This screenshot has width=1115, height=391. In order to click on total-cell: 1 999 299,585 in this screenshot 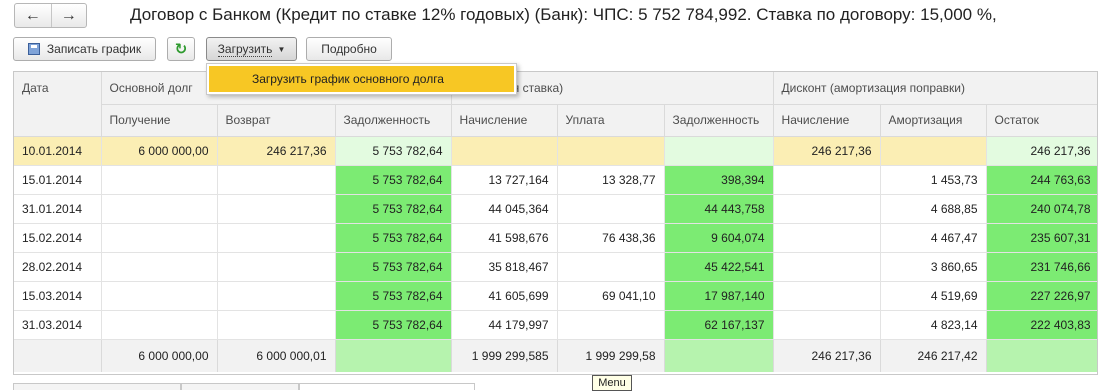, I will do `click(504, 355)`.